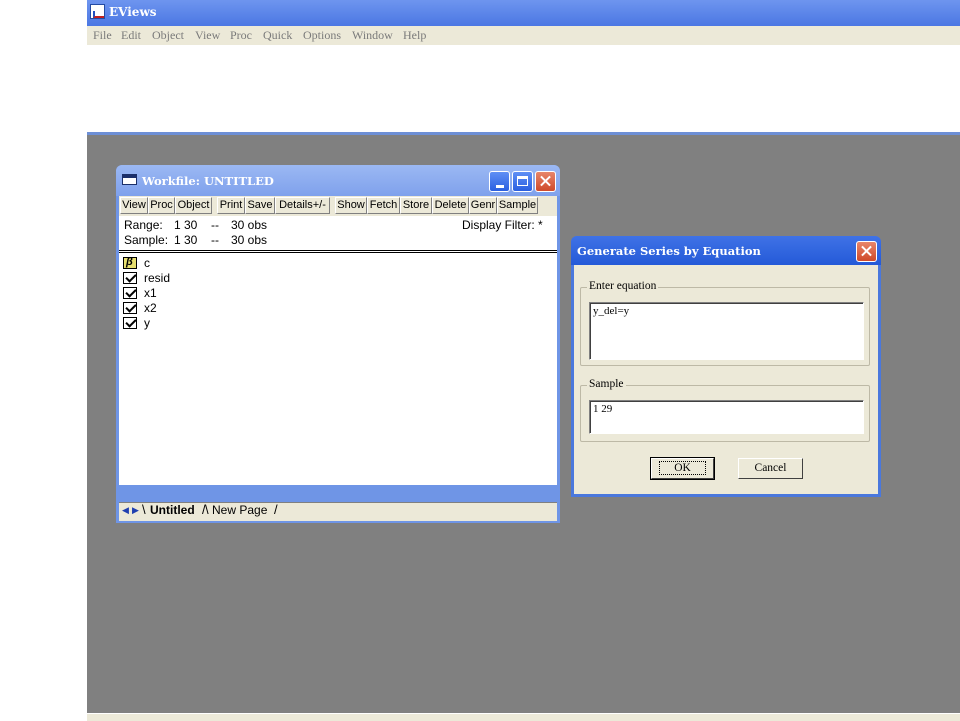 This screenshot has height=721, width=960. What do you see at coordinates (483, 205) in the screenshot?
I see `toolbar-genr-button: Genr` at bounding box center [483, 205].